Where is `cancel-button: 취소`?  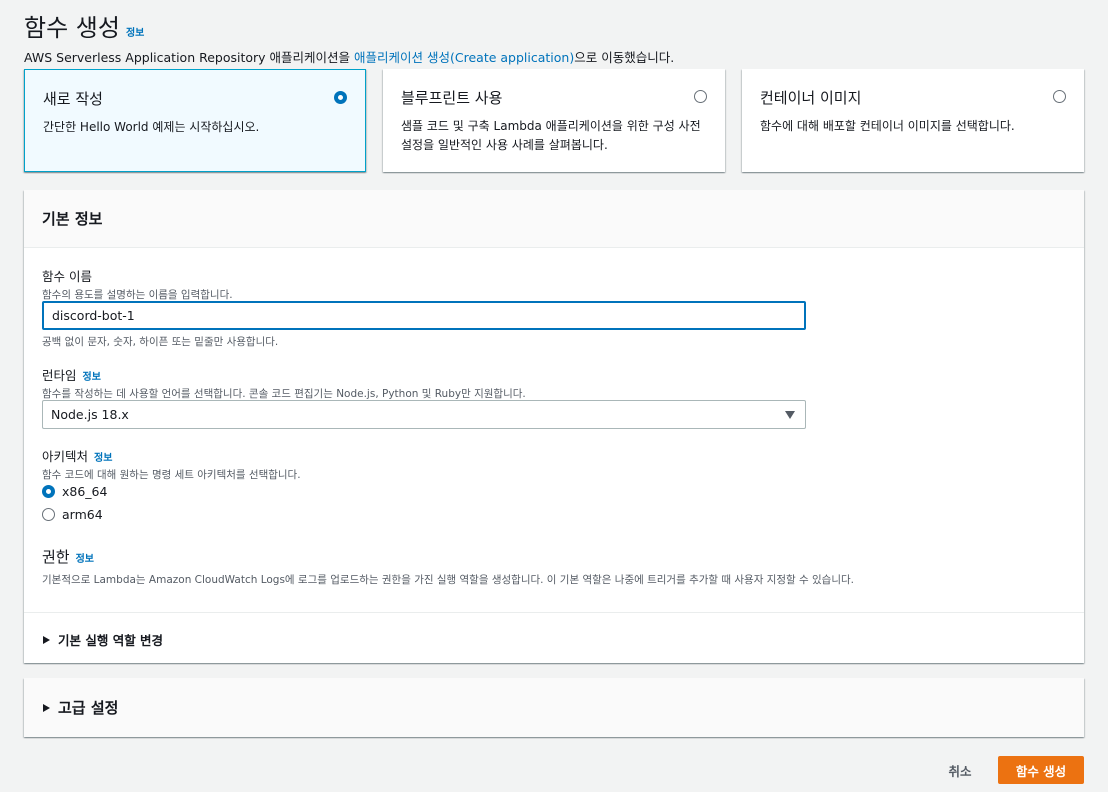 cancel-button: 취소 is located at coordinates (960, 770).